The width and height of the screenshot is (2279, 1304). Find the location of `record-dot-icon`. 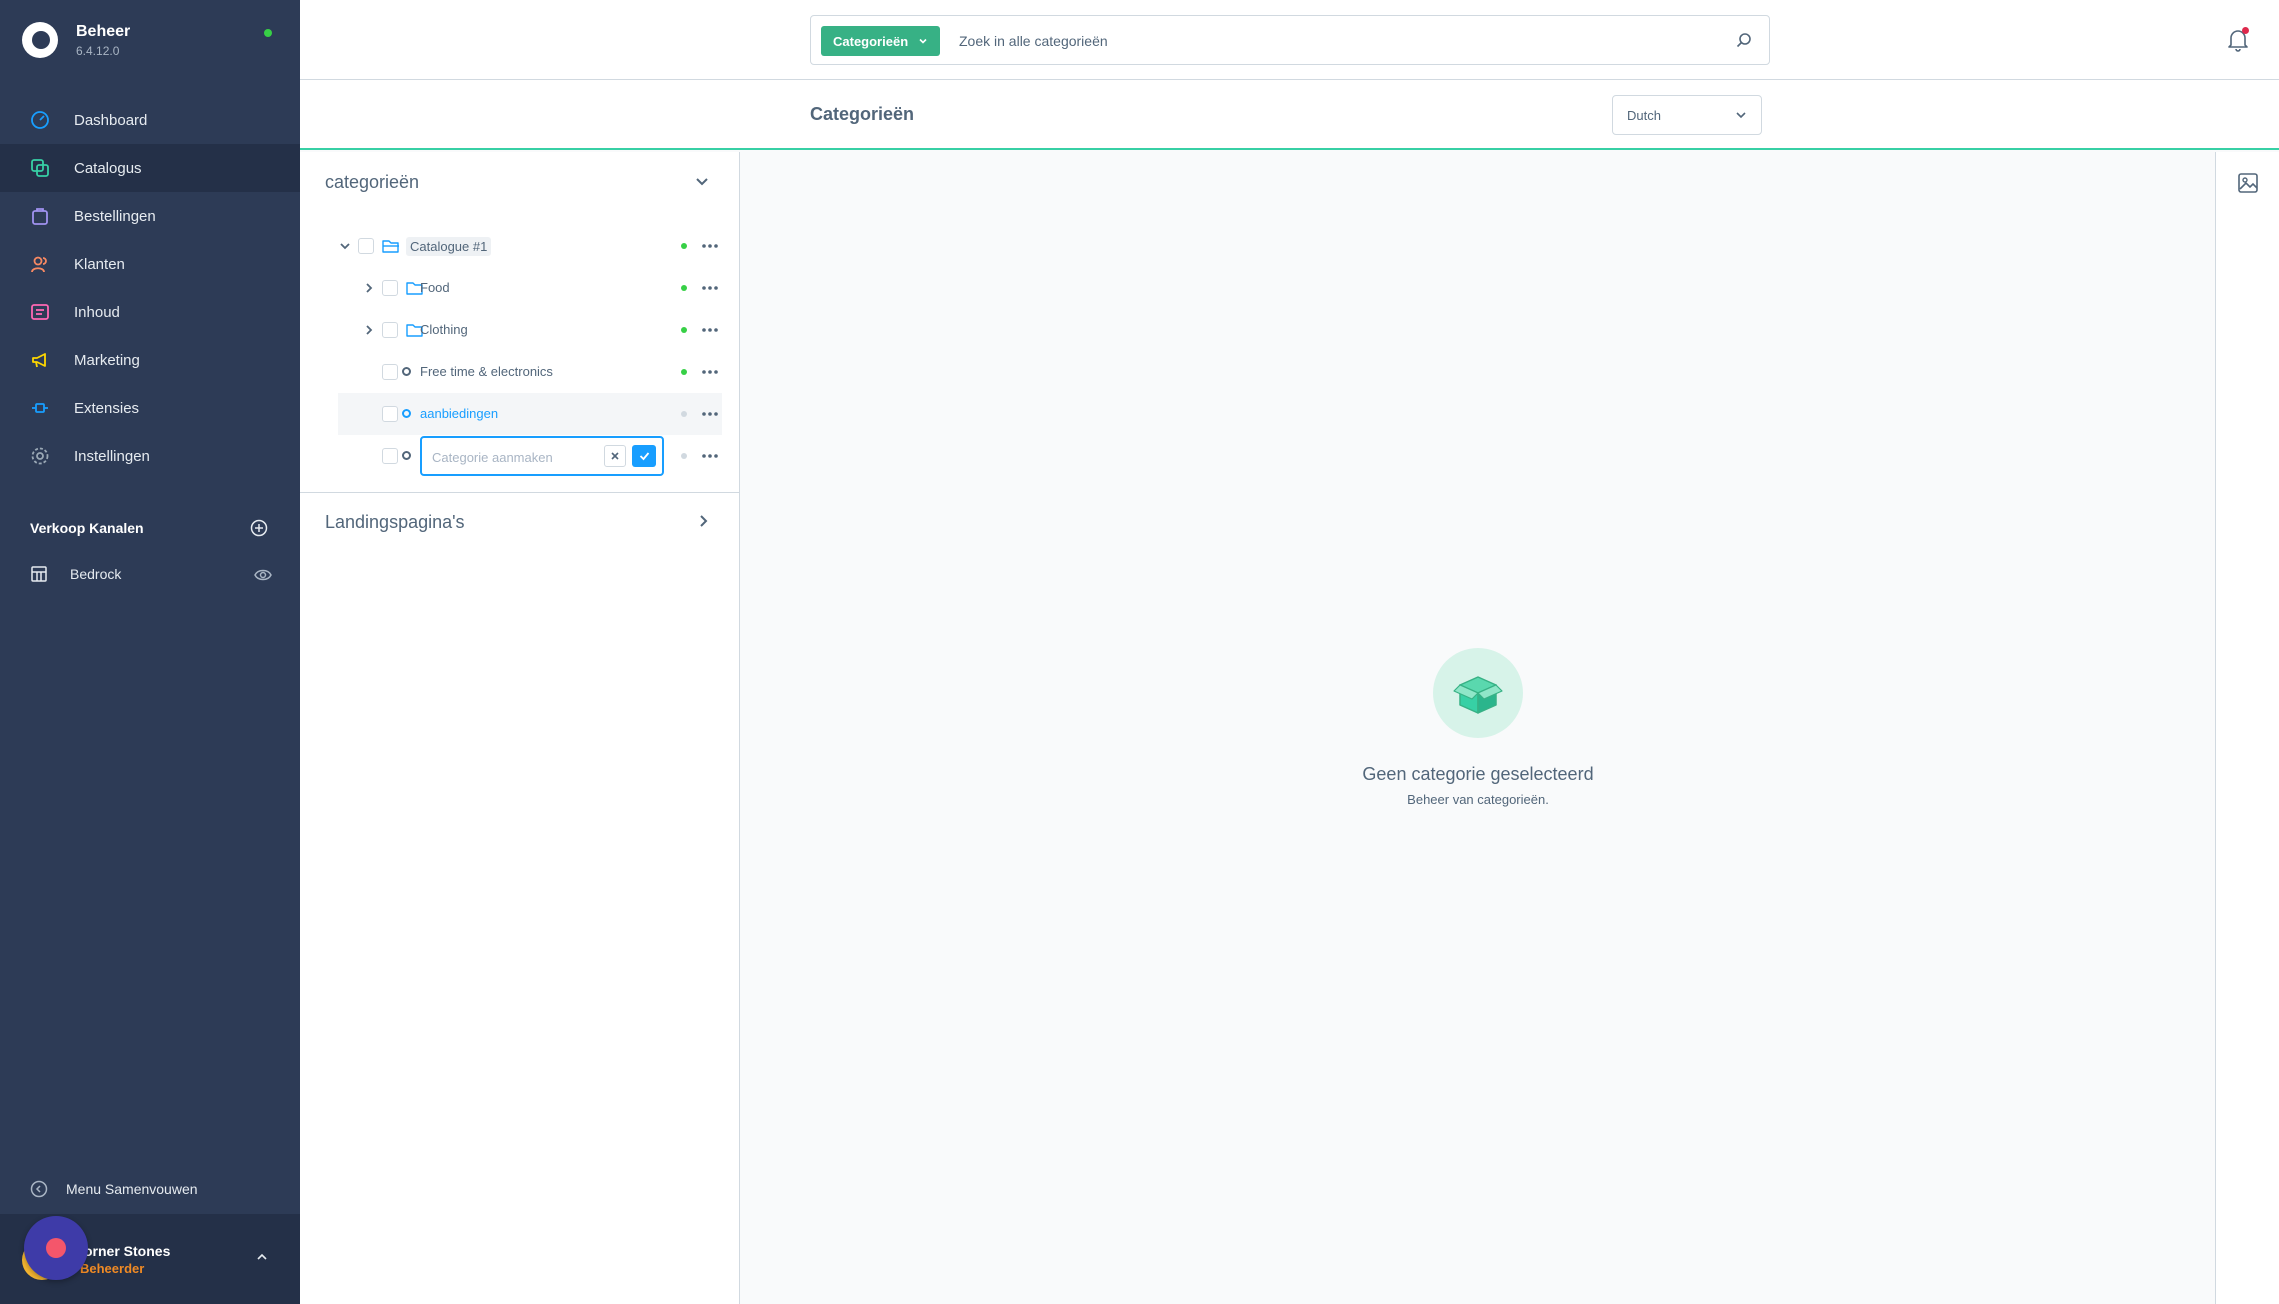

record-dot-icon is located at coordinates (56, 1248).